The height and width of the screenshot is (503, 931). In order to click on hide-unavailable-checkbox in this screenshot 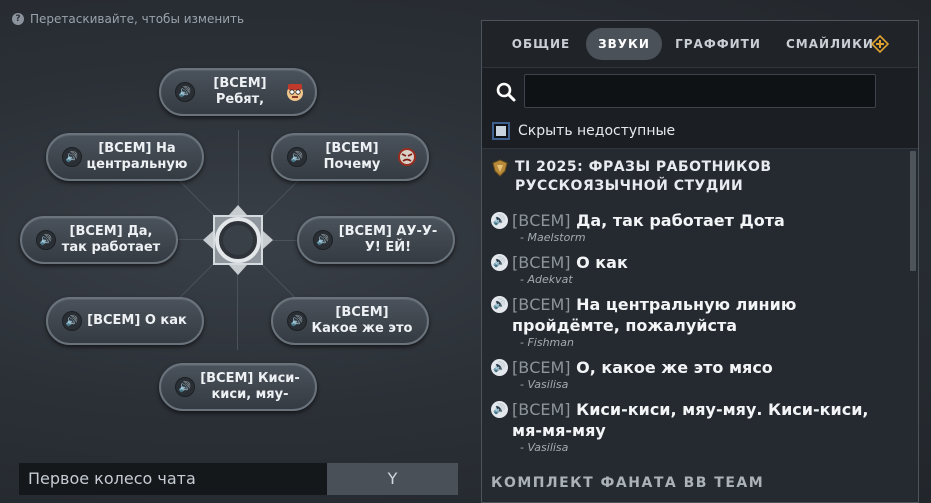, I will do `click(501, 131)`.